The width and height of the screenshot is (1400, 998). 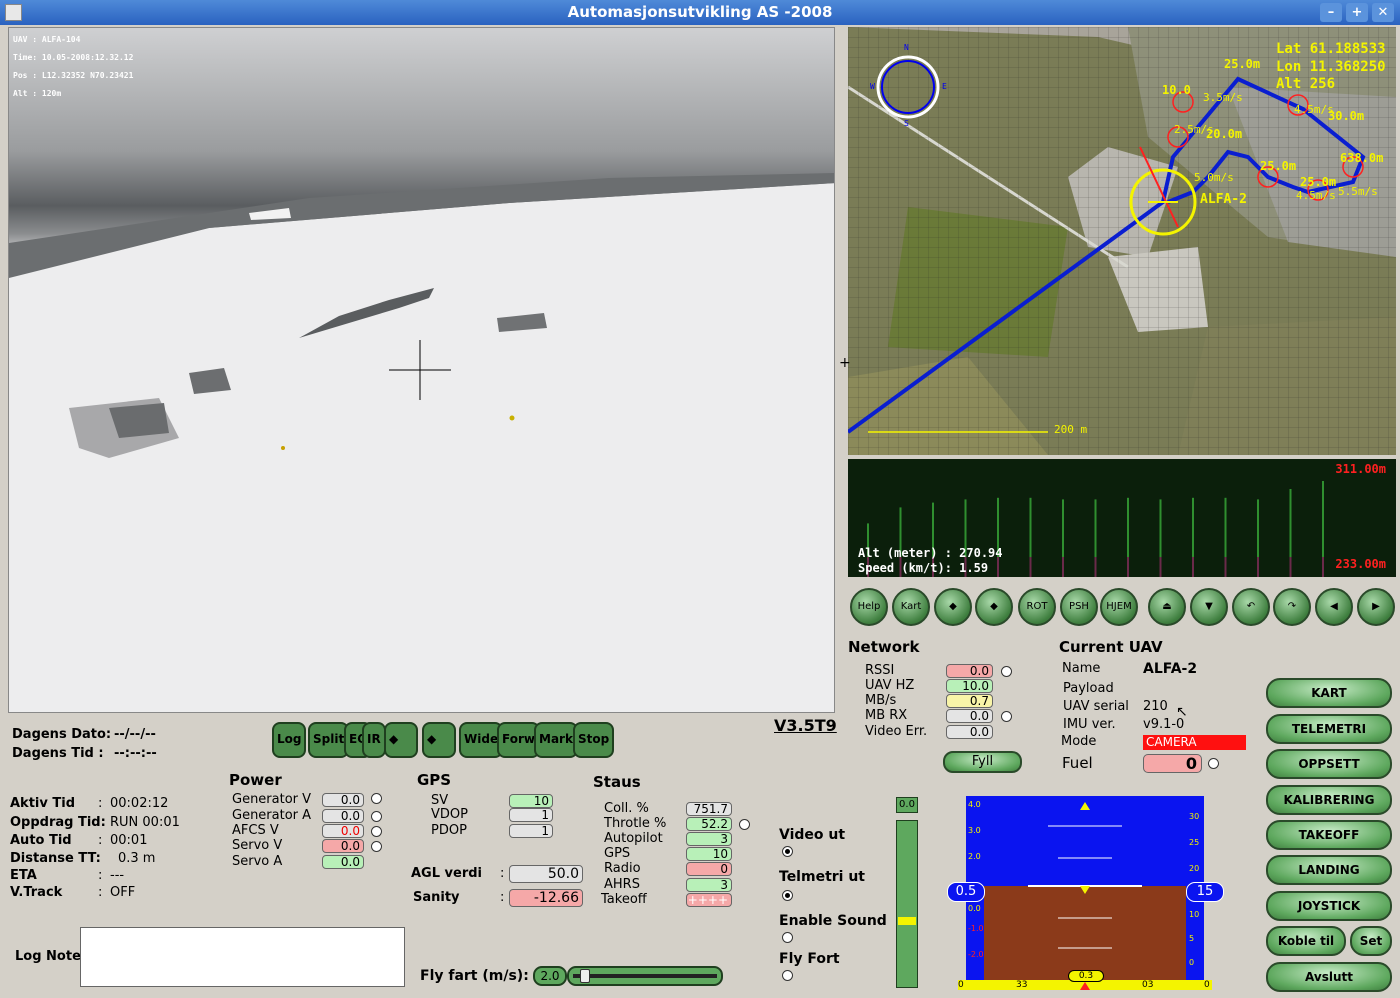 I want to click on agl-sep: :, so click(x=502, y=873).